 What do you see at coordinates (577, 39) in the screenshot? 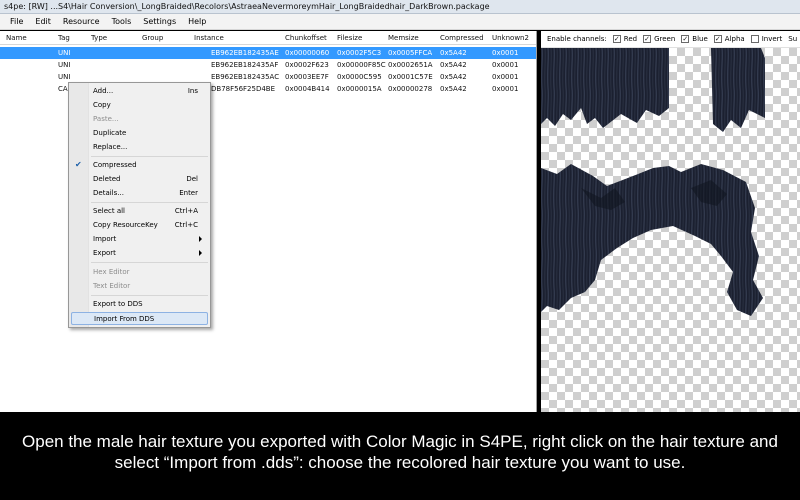
I see `channels-label: Enable channels:` at bounding box center [577, 39].